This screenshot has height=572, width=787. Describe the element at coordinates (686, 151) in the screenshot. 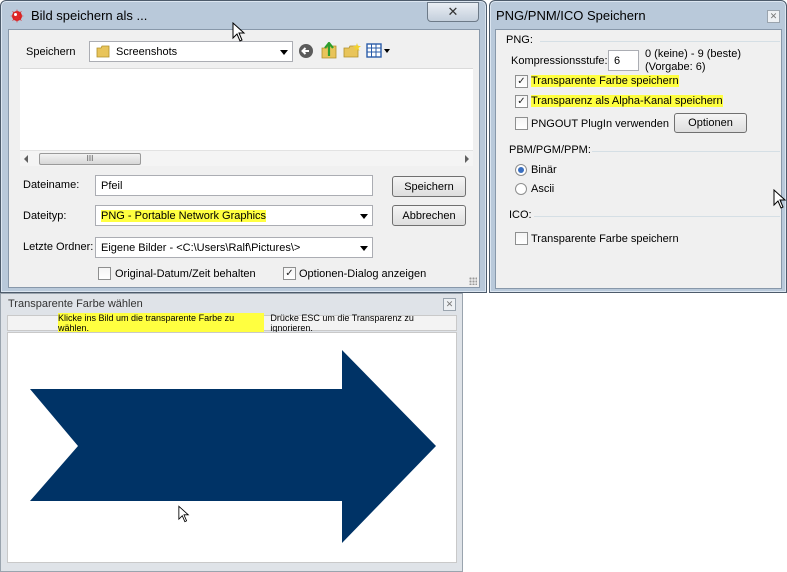

I see `pbm-group-divider` at that location.